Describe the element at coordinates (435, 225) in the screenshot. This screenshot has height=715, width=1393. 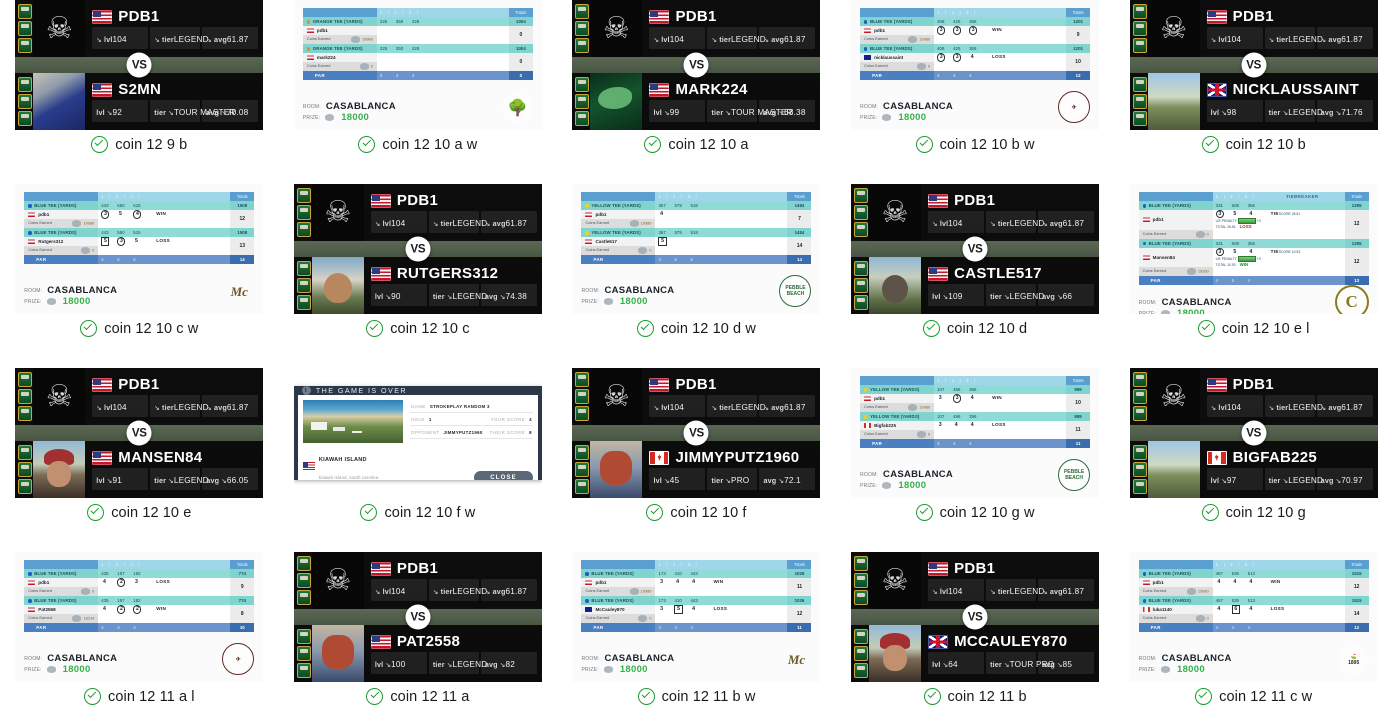
I see `trend-arrow-icon: ↘` at that location.